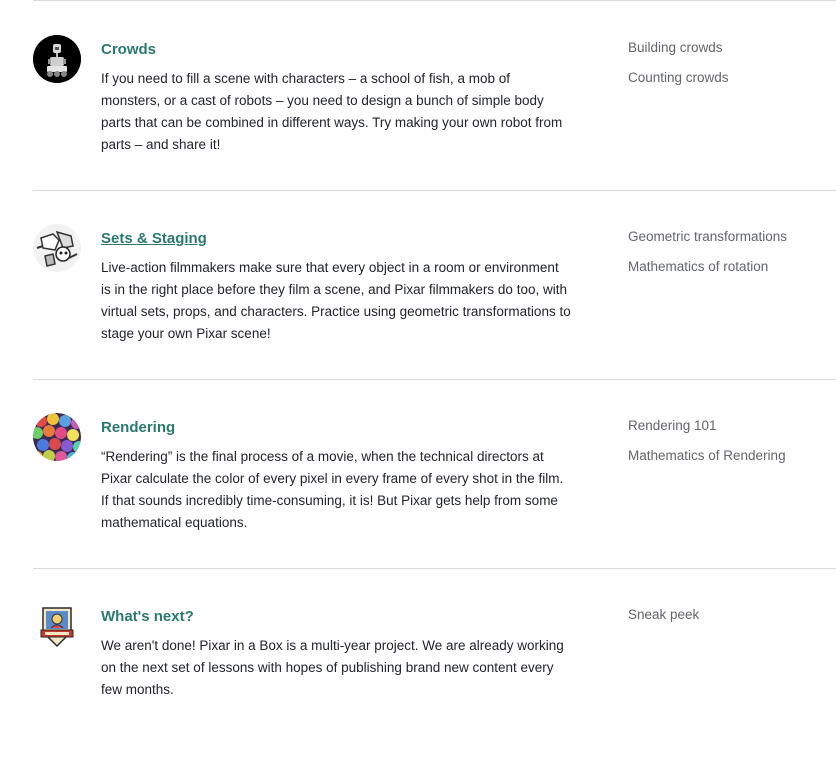  What do you see at coordinates (732, 615) in the screenshot?
I see `lesson-link-sneak-peek: Sneak peek` at bounding box center [732, 615].